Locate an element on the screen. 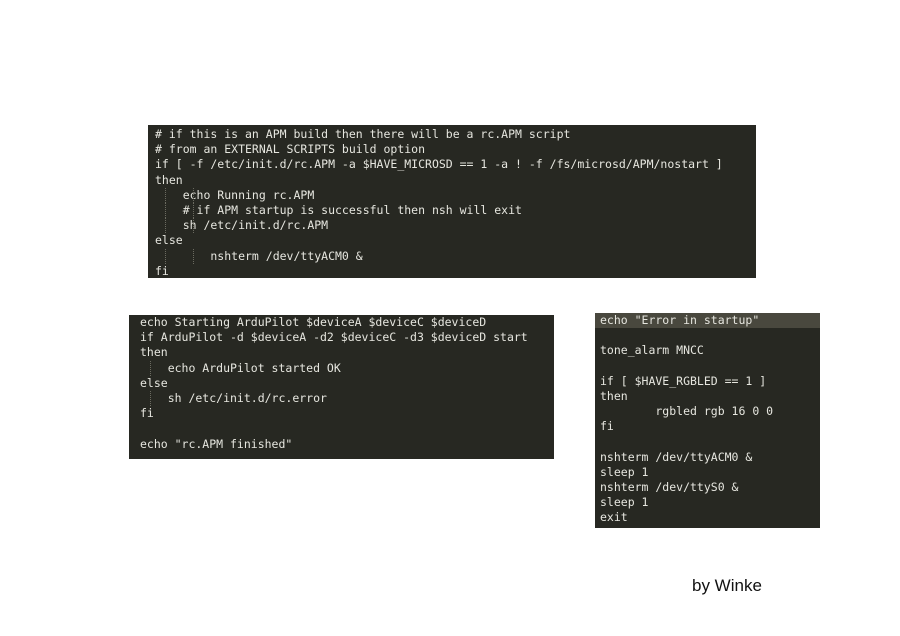 Image resolution: width=900 pixels, height=636 pixels. code-line: echo ArduPilot started OK is located at coordinates (240, 368).